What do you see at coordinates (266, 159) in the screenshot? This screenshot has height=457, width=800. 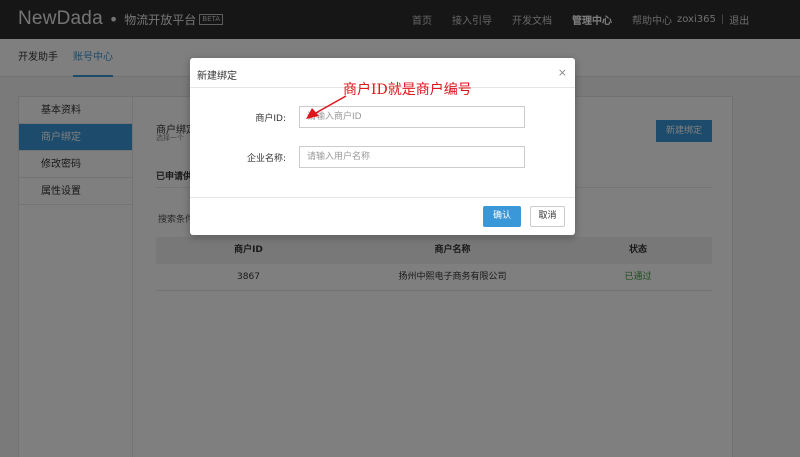 I see `company-name-label: 企业名称:` at bounding box center [266, 159].